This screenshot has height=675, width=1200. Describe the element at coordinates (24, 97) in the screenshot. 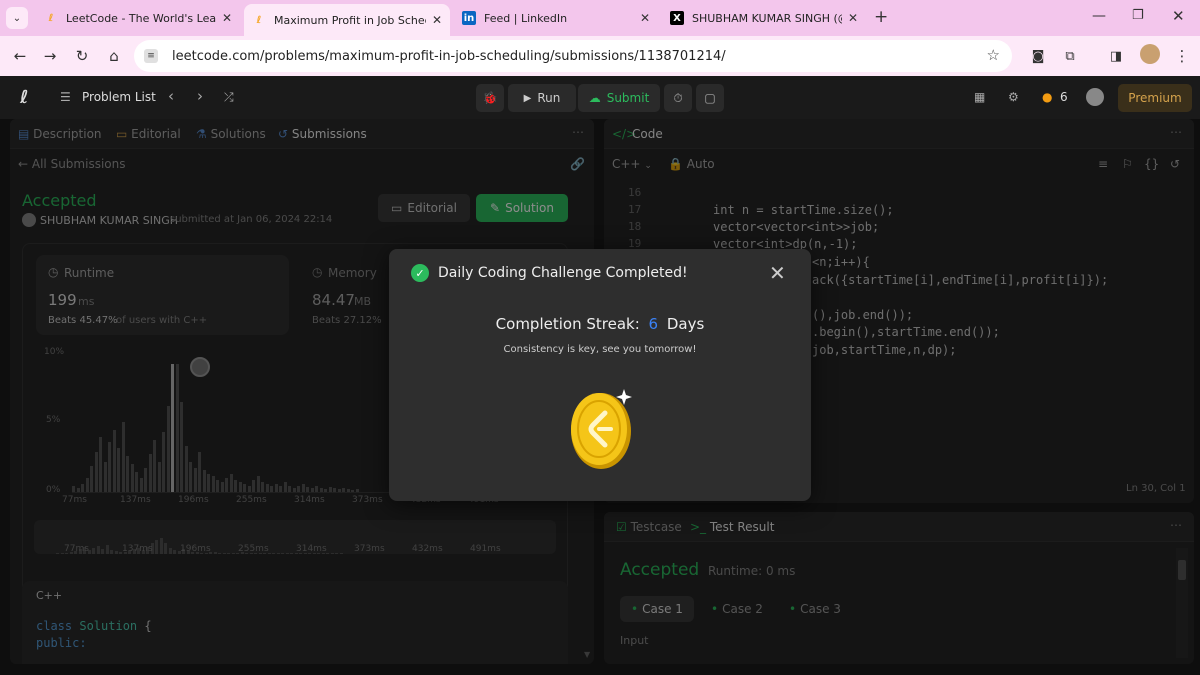

I see `leetcode-logo: ℓ` at that location.